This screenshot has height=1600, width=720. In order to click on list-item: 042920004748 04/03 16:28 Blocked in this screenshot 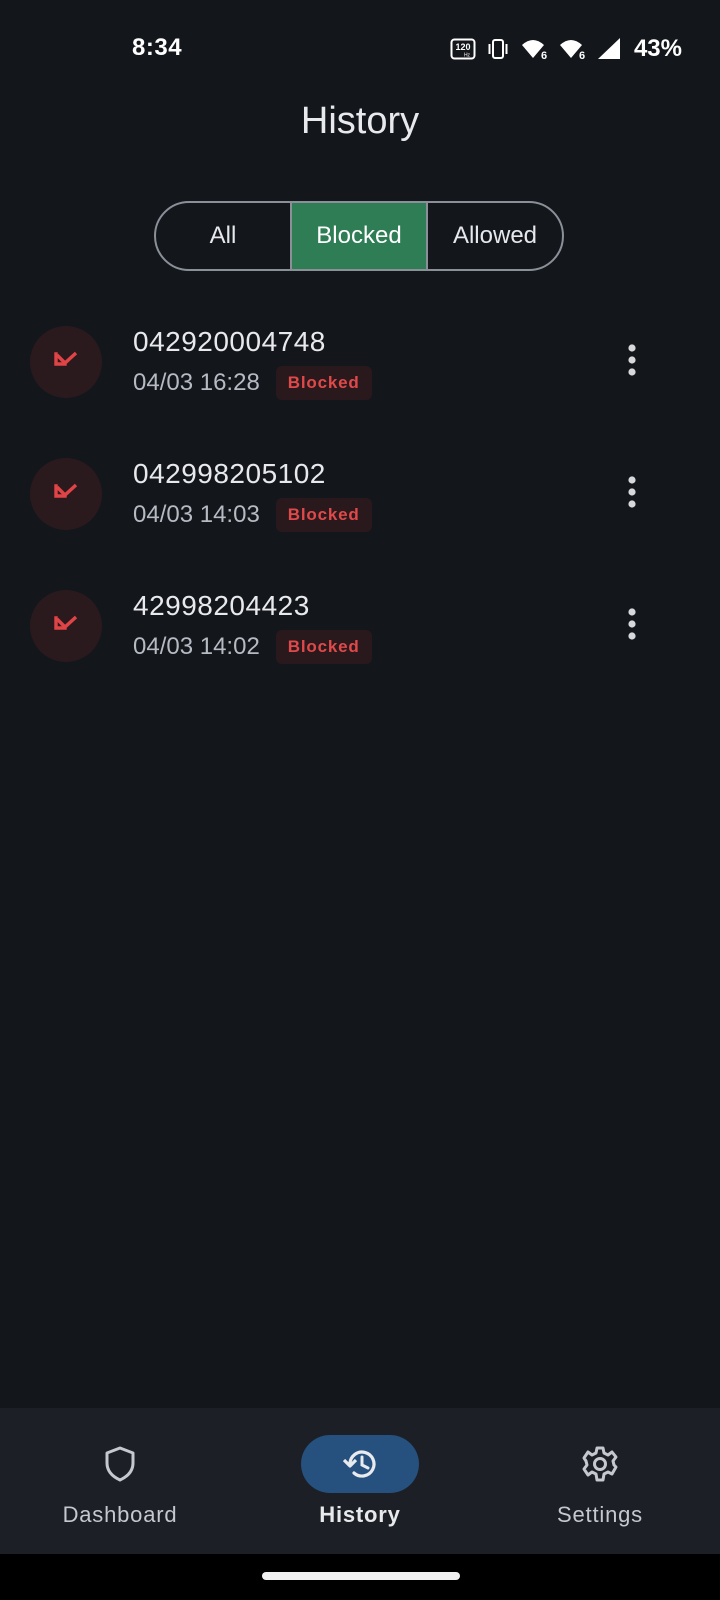, I will do `click(360, 382)`.